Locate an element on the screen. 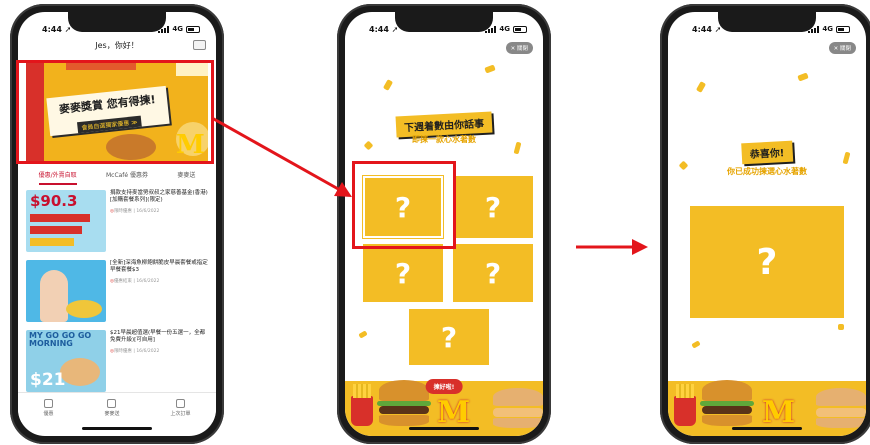  card-highlight-box is located at coordinates (404, 205).